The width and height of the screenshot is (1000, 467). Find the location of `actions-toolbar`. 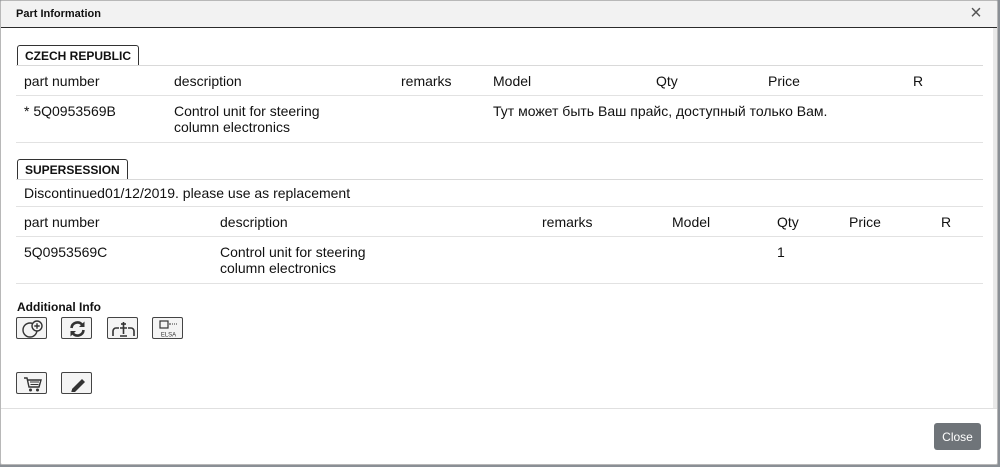

actions-toolbar is located at coordinates (499, 384).